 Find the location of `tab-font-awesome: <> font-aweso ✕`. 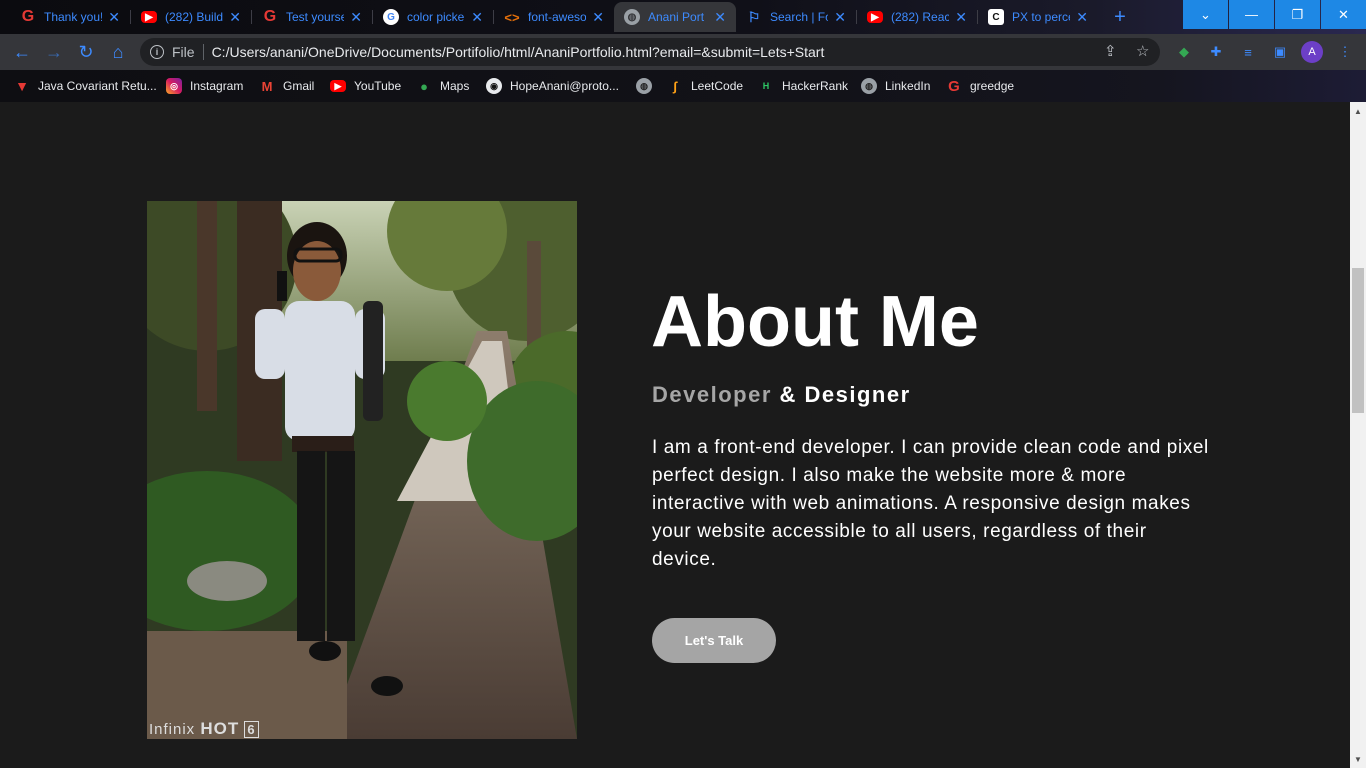

tab-font-awesome: <> font-aweso ✕ is located at coordinates (554, 17).